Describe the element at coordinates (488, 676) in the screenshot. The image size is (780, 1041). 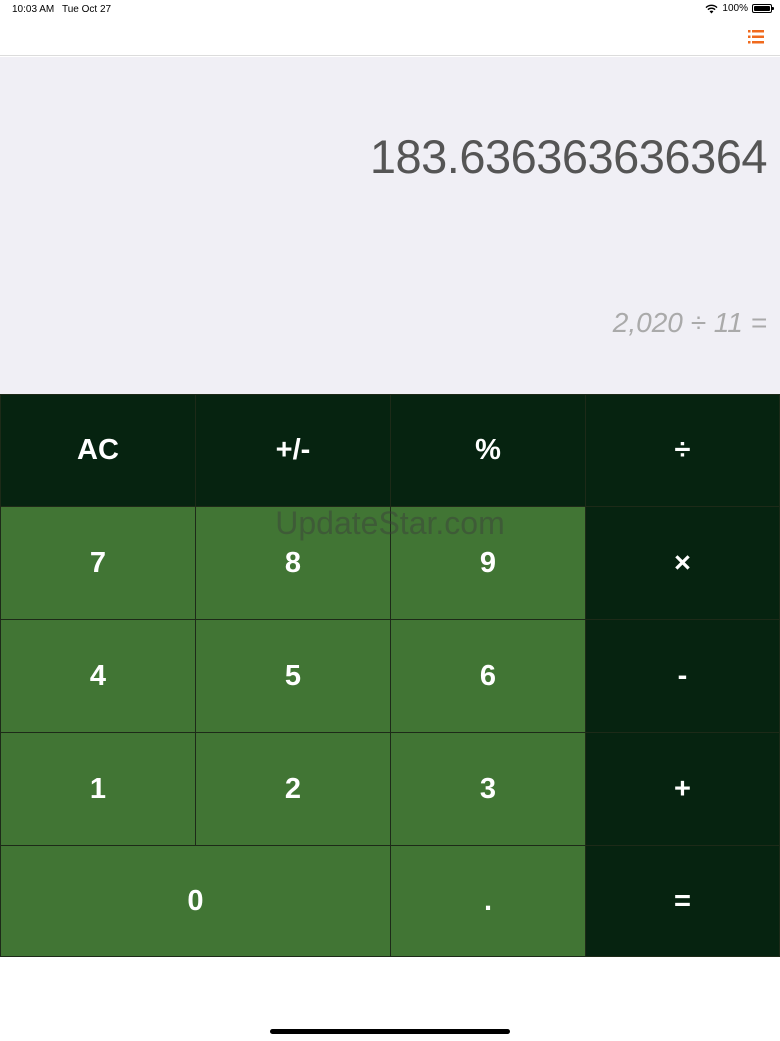
I see `digit-6-button: 6` at that location.